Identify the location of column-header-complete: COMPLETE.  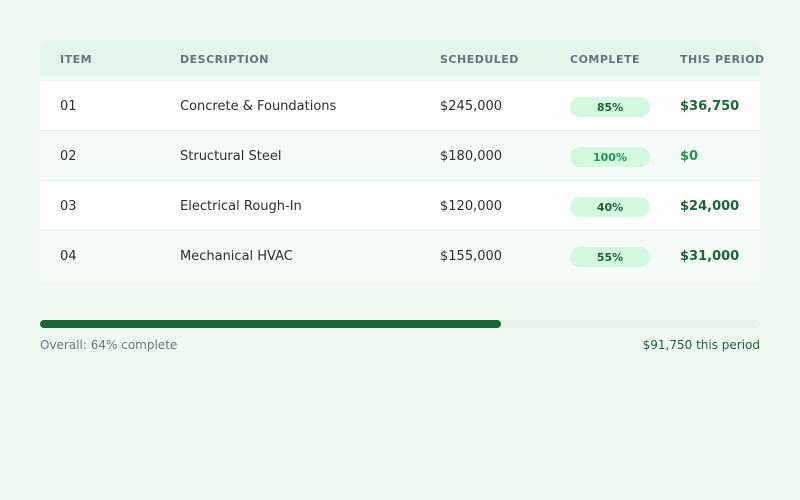
(605, 58).